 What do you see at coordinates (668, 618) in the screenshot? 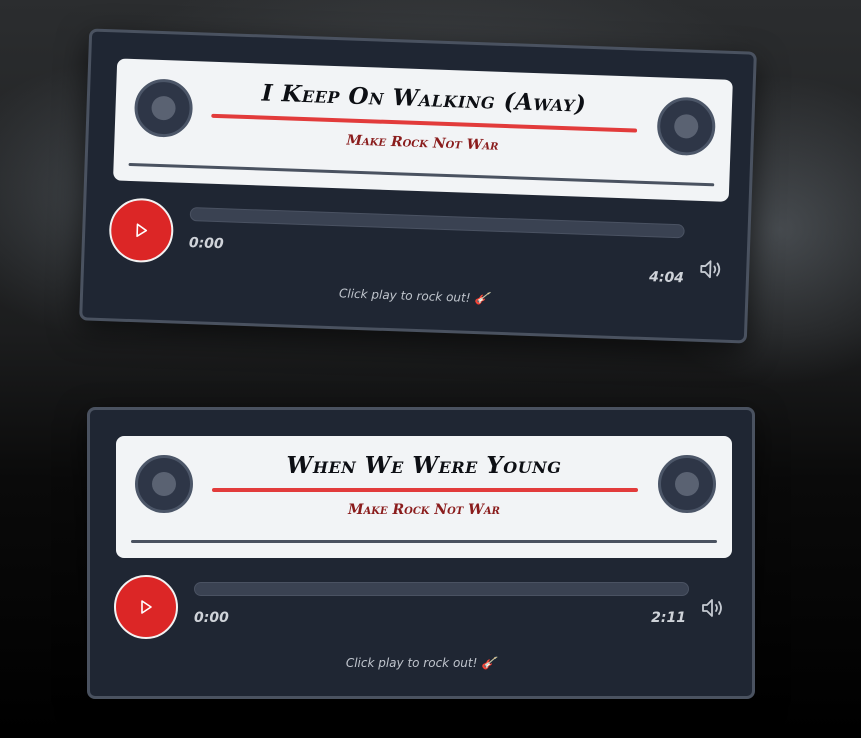
I see `duration: 2:11` at bounding box center [668, 618].